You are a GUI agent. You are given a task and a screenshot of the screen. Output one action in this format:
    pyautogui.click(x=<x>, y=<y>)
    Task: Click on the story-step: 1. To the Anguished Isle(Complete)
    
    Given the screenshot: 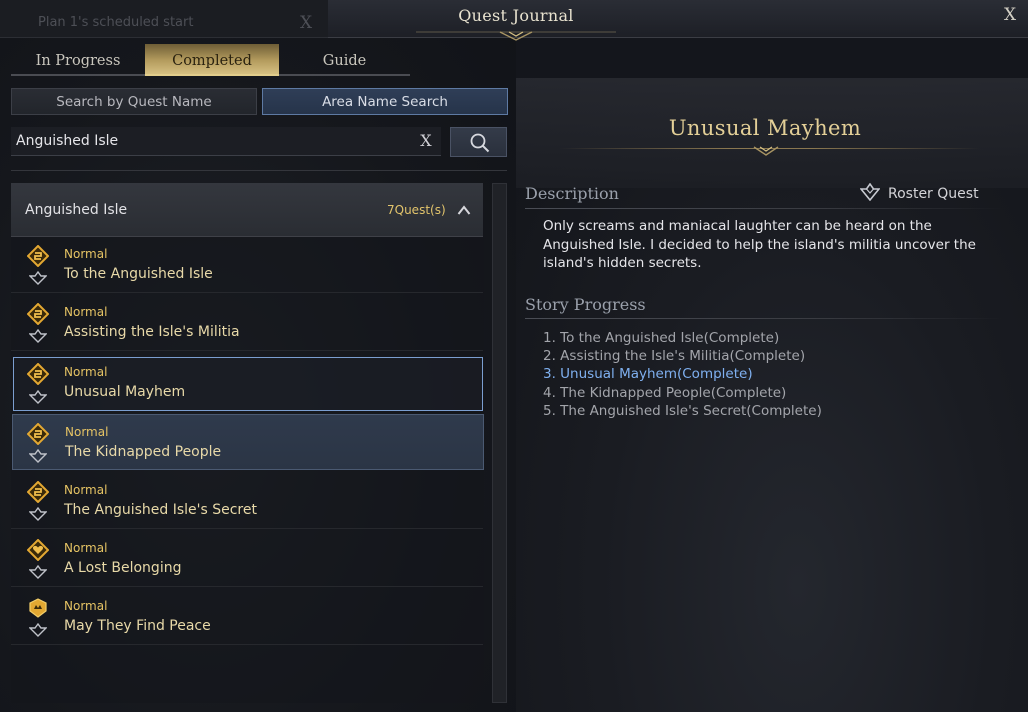 What is the action you would take?
    pyautogui.click(x=661, y=338)
    